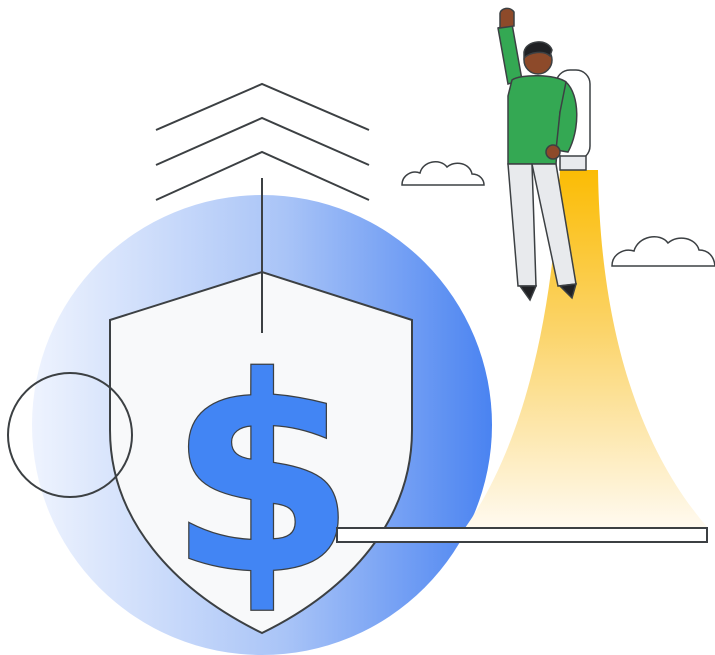  Describe the element at coordinates (522, 535) in the screenshot. I see `platform` at that location.